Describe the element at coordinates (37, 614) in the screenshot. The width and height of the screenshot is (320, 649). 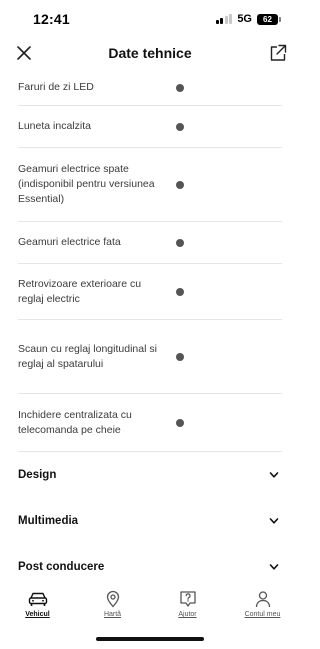
I see `tab-label: Vehicul` at that location.